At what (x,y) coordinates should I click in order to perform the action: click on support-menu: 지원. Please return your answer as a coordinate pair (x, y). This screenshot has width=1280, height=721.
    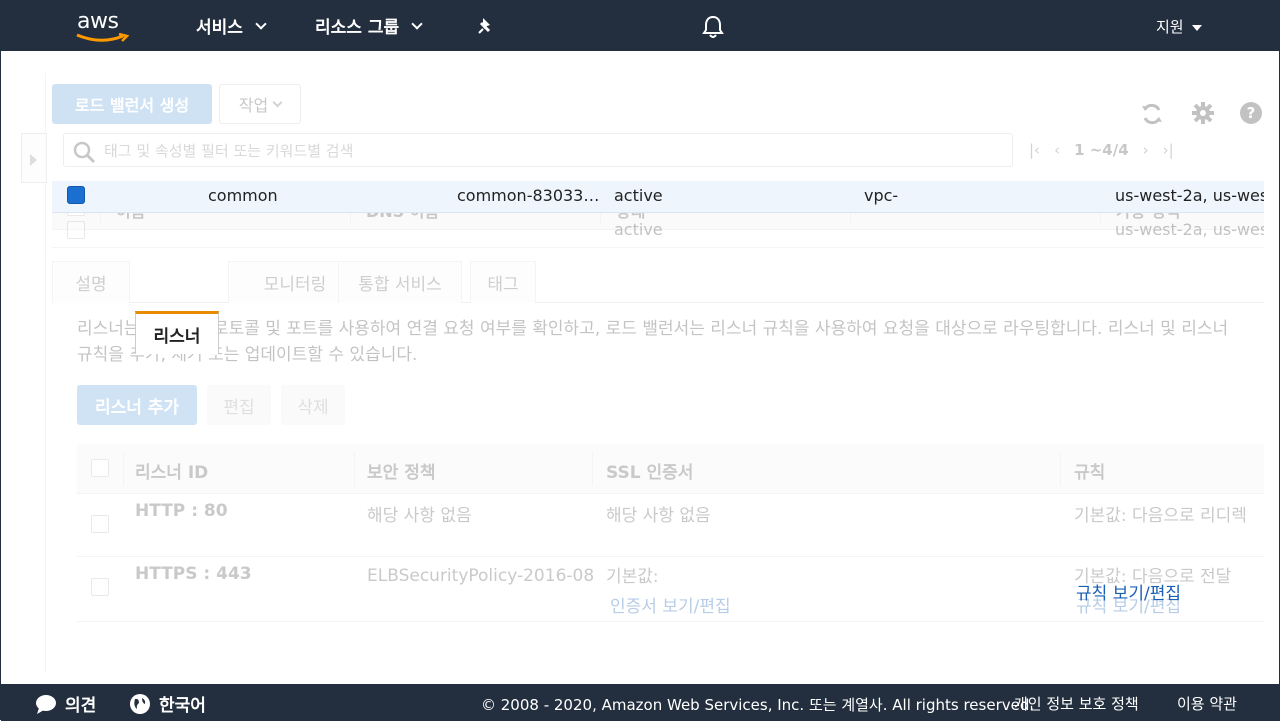
    Looking at the image, I should click on (1179, 26).